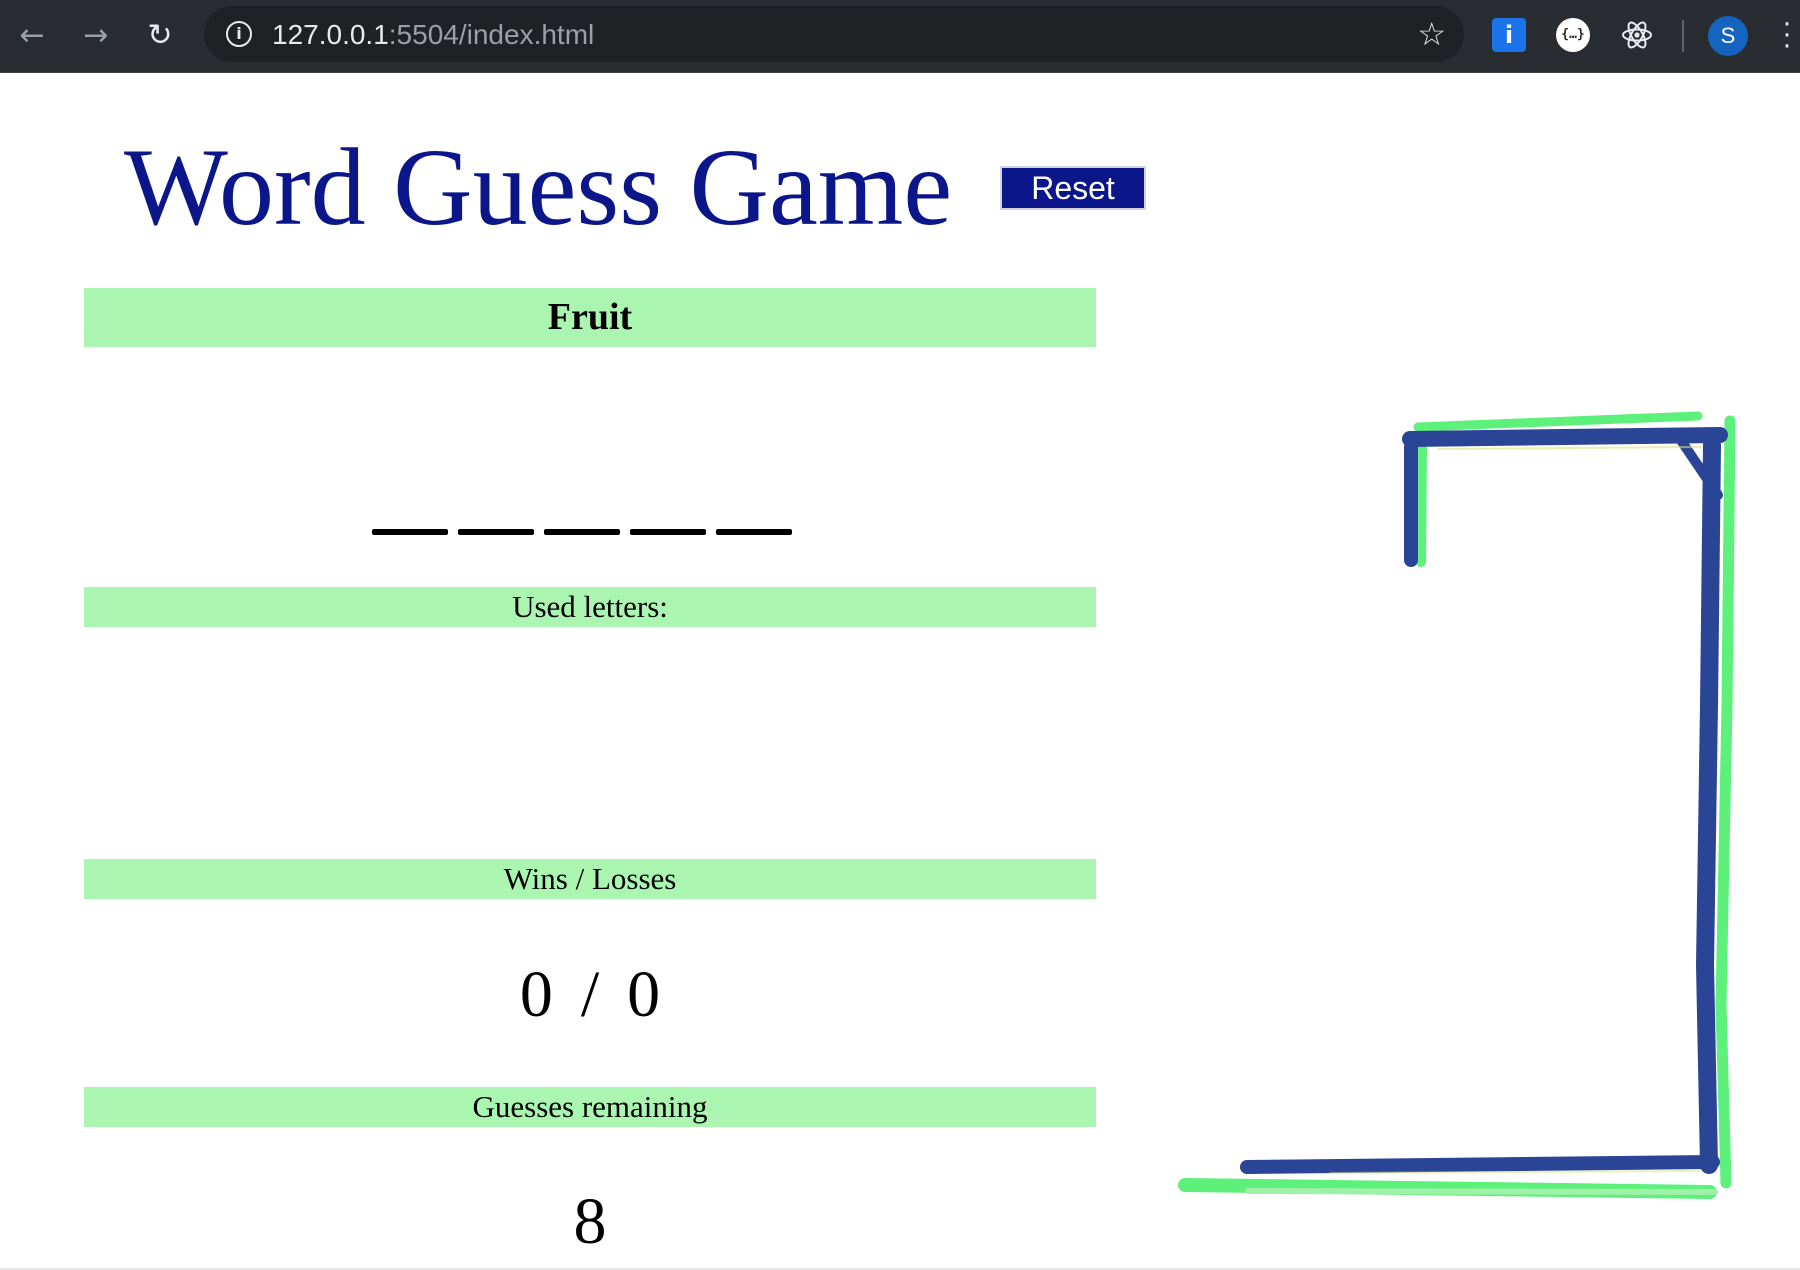 This screenshot has height=1270, width=1800. Describe the element at coordinates (96, 36) in the screenshot. I see `forward-arrow-icon: →` at that location.